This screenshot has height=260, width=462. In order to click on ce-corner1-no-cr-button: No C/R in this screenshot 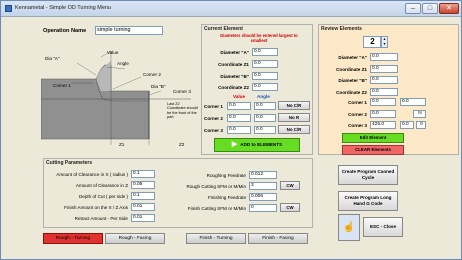, I will do `click(294, 105)`.